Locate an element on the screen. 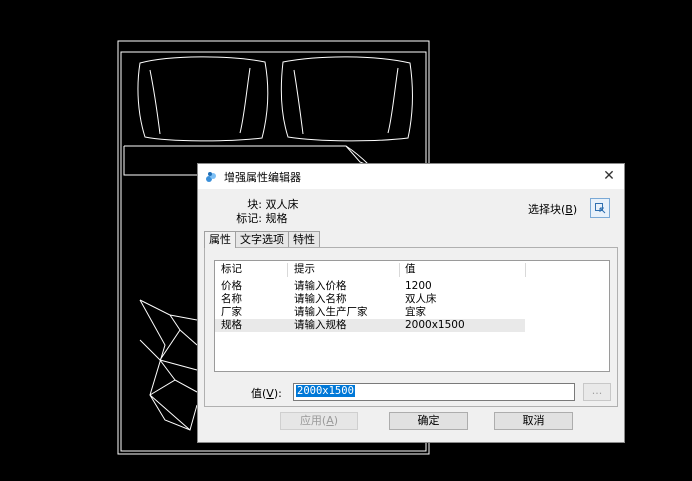  column-header-value: 值 is located at coordinates (410, 269).